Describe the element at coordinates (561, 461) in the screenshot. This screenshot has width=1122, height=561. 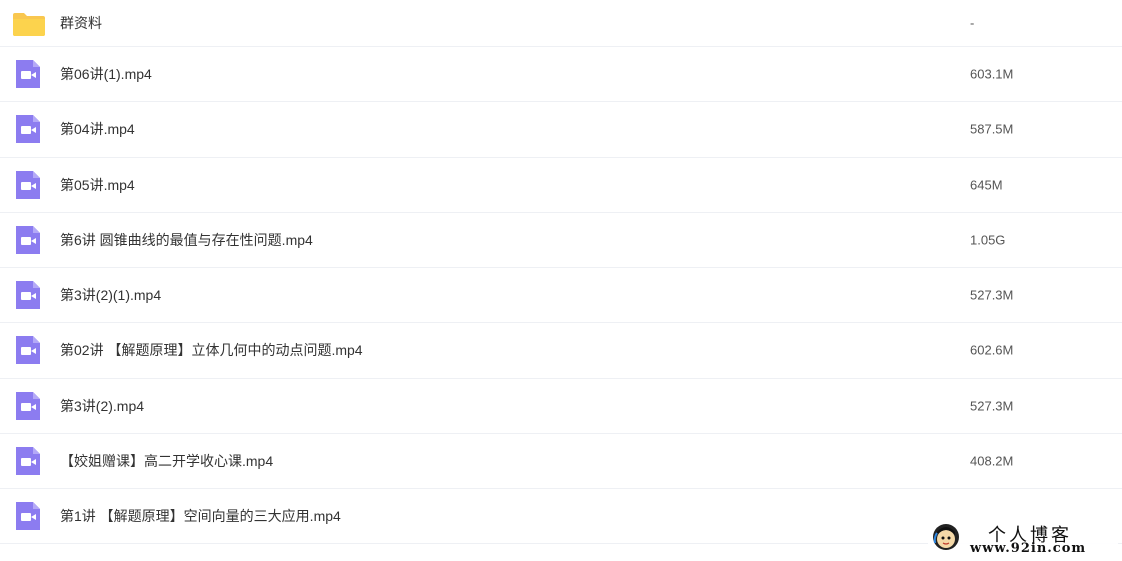
I see `list-item-video: 【姣姐赠课】高二开学收心课.mp4 408.2M` at that location.